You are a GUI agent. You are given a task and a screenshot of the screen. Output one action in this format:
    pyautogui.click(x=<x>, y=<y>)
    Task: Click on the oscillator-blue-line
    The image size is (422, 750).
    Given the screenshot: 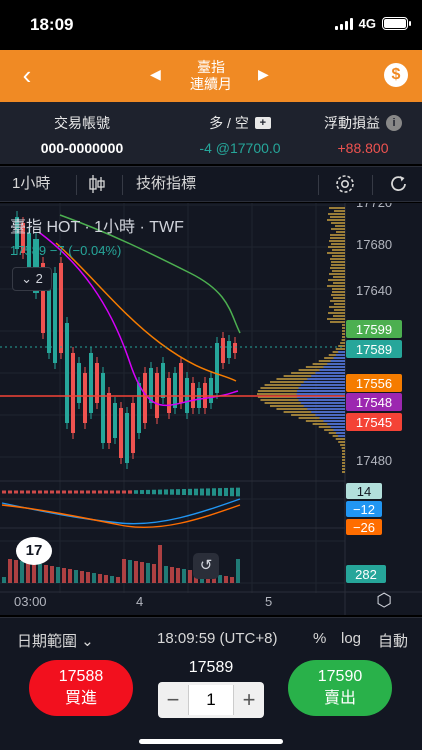 What is the action you would take?
    pyautogui.click(x=121, y=511)
    